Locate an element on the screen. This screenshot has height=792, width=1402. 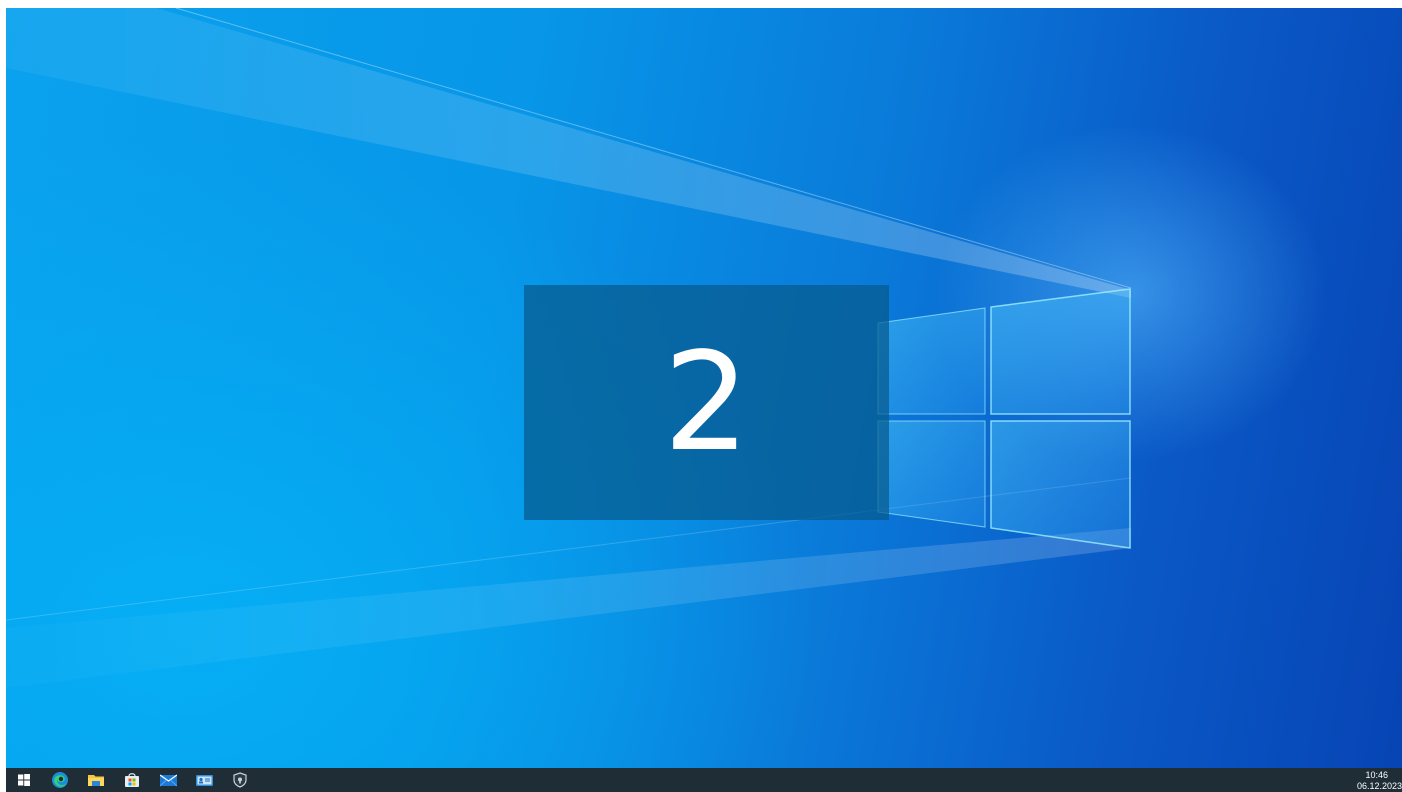
security-shield-icon is located at coordinates (240, 780).